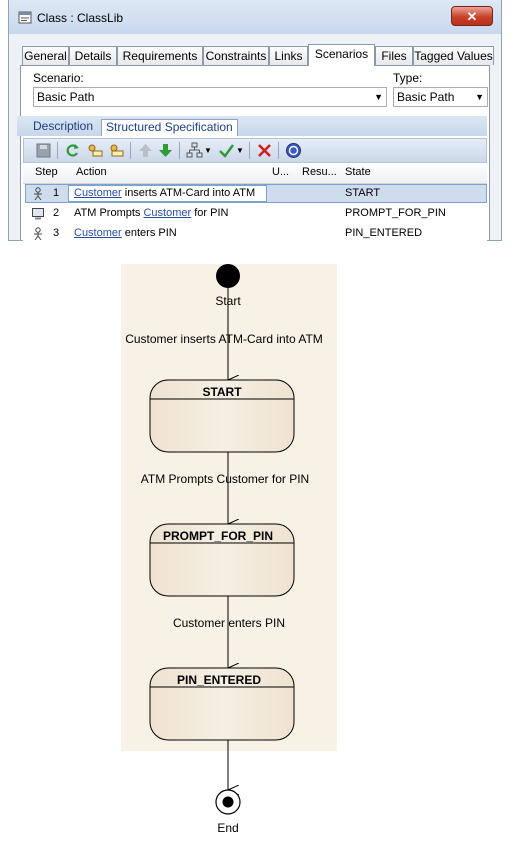 The height and width of the screenshot is (849, 519). I want to click on type-value: Basic Path, so click(426, 97).